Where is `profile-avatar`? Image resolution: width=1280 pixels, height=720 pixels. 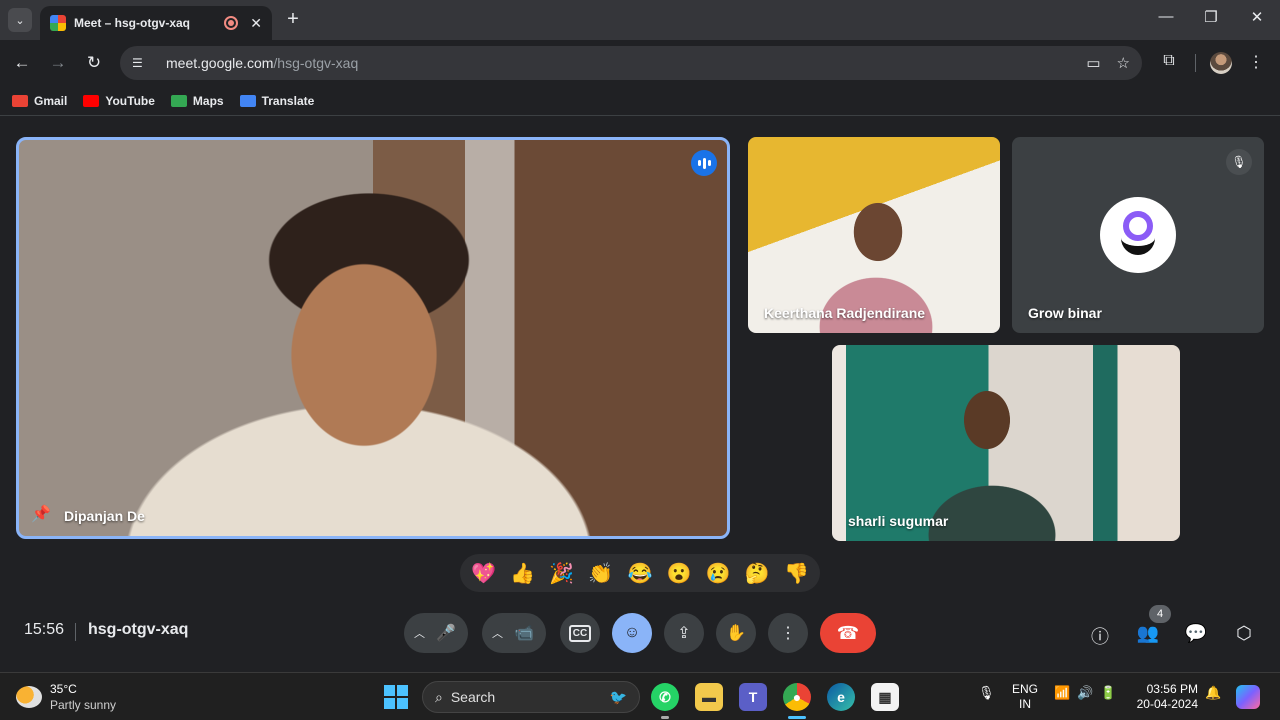 profile-avatar is located at coordinates (1221, 63).